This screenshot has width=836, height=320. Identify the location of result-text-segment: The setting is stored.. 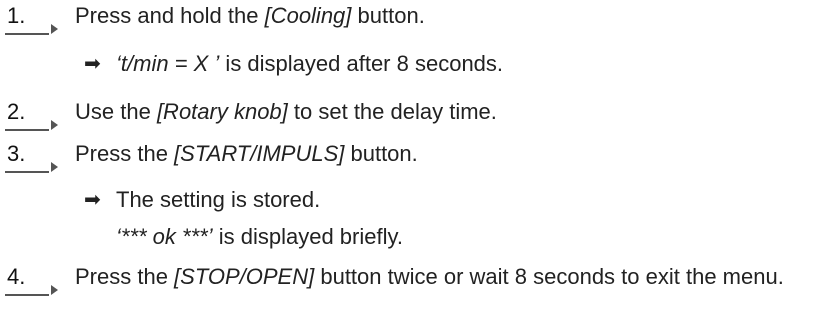
(218, 199).